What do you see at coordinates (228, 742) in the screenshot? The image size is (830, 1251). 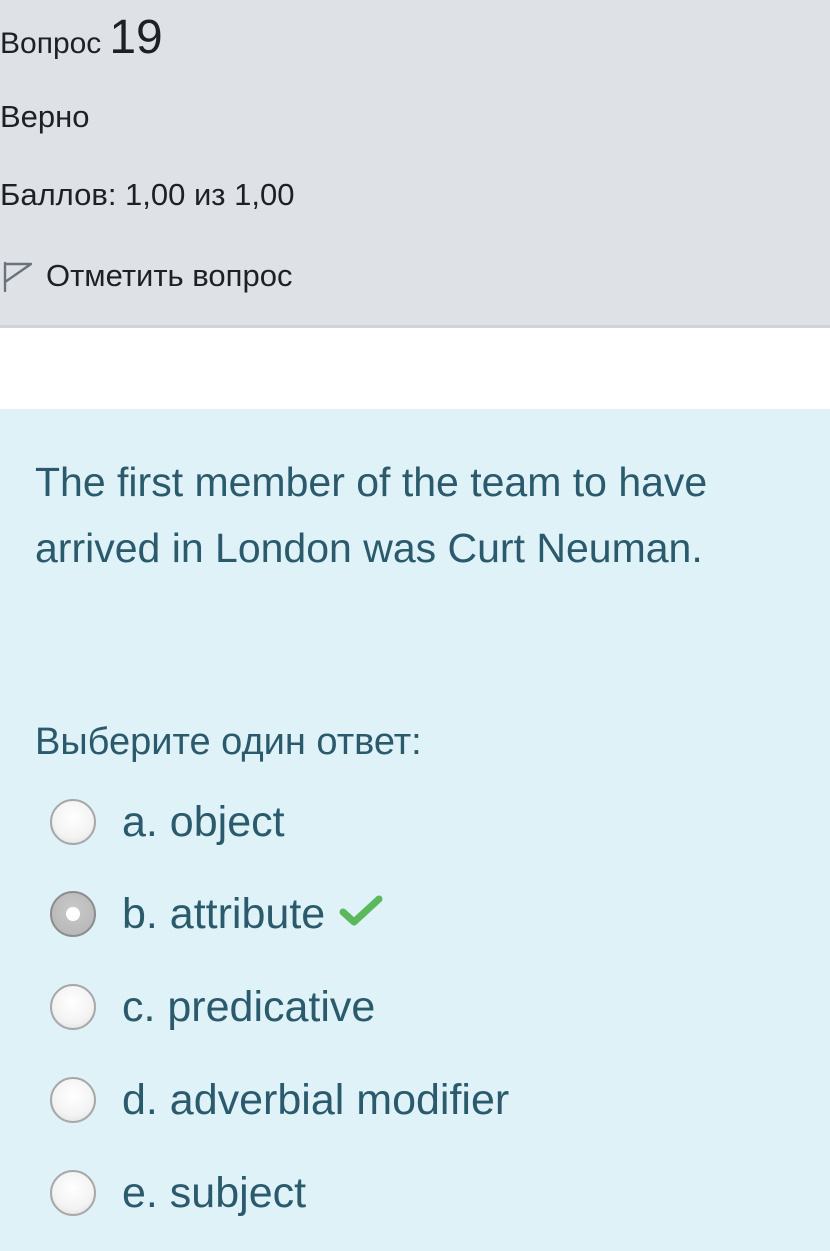 I see `answer-prompt: Выберите один ответ:` at bounding box center [228, 742].